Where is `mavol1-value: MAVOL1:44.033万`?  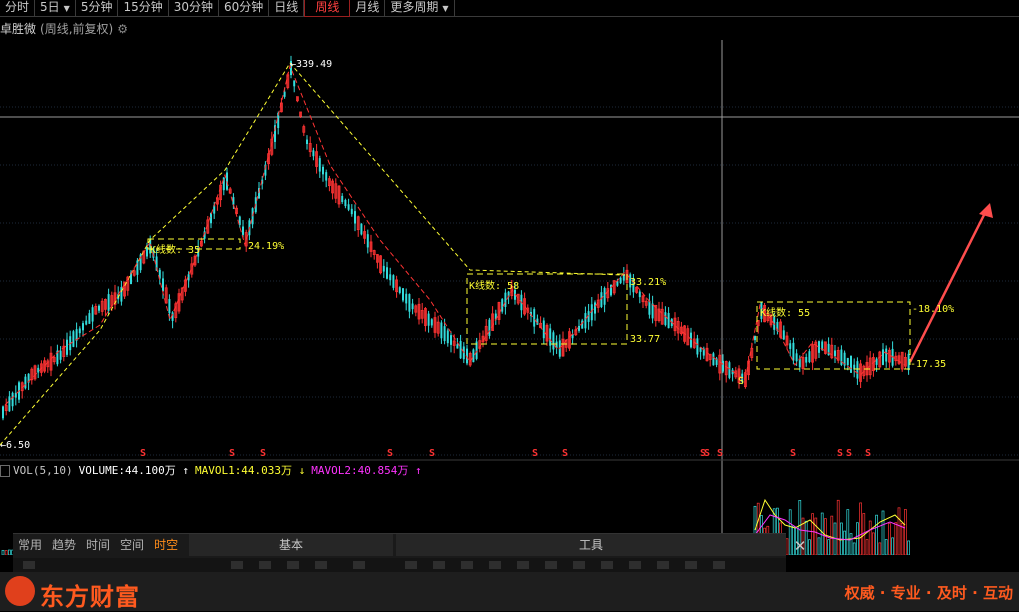 mavol1-value: MAVOL1:44.033万 is located at coordinates (243, 470).